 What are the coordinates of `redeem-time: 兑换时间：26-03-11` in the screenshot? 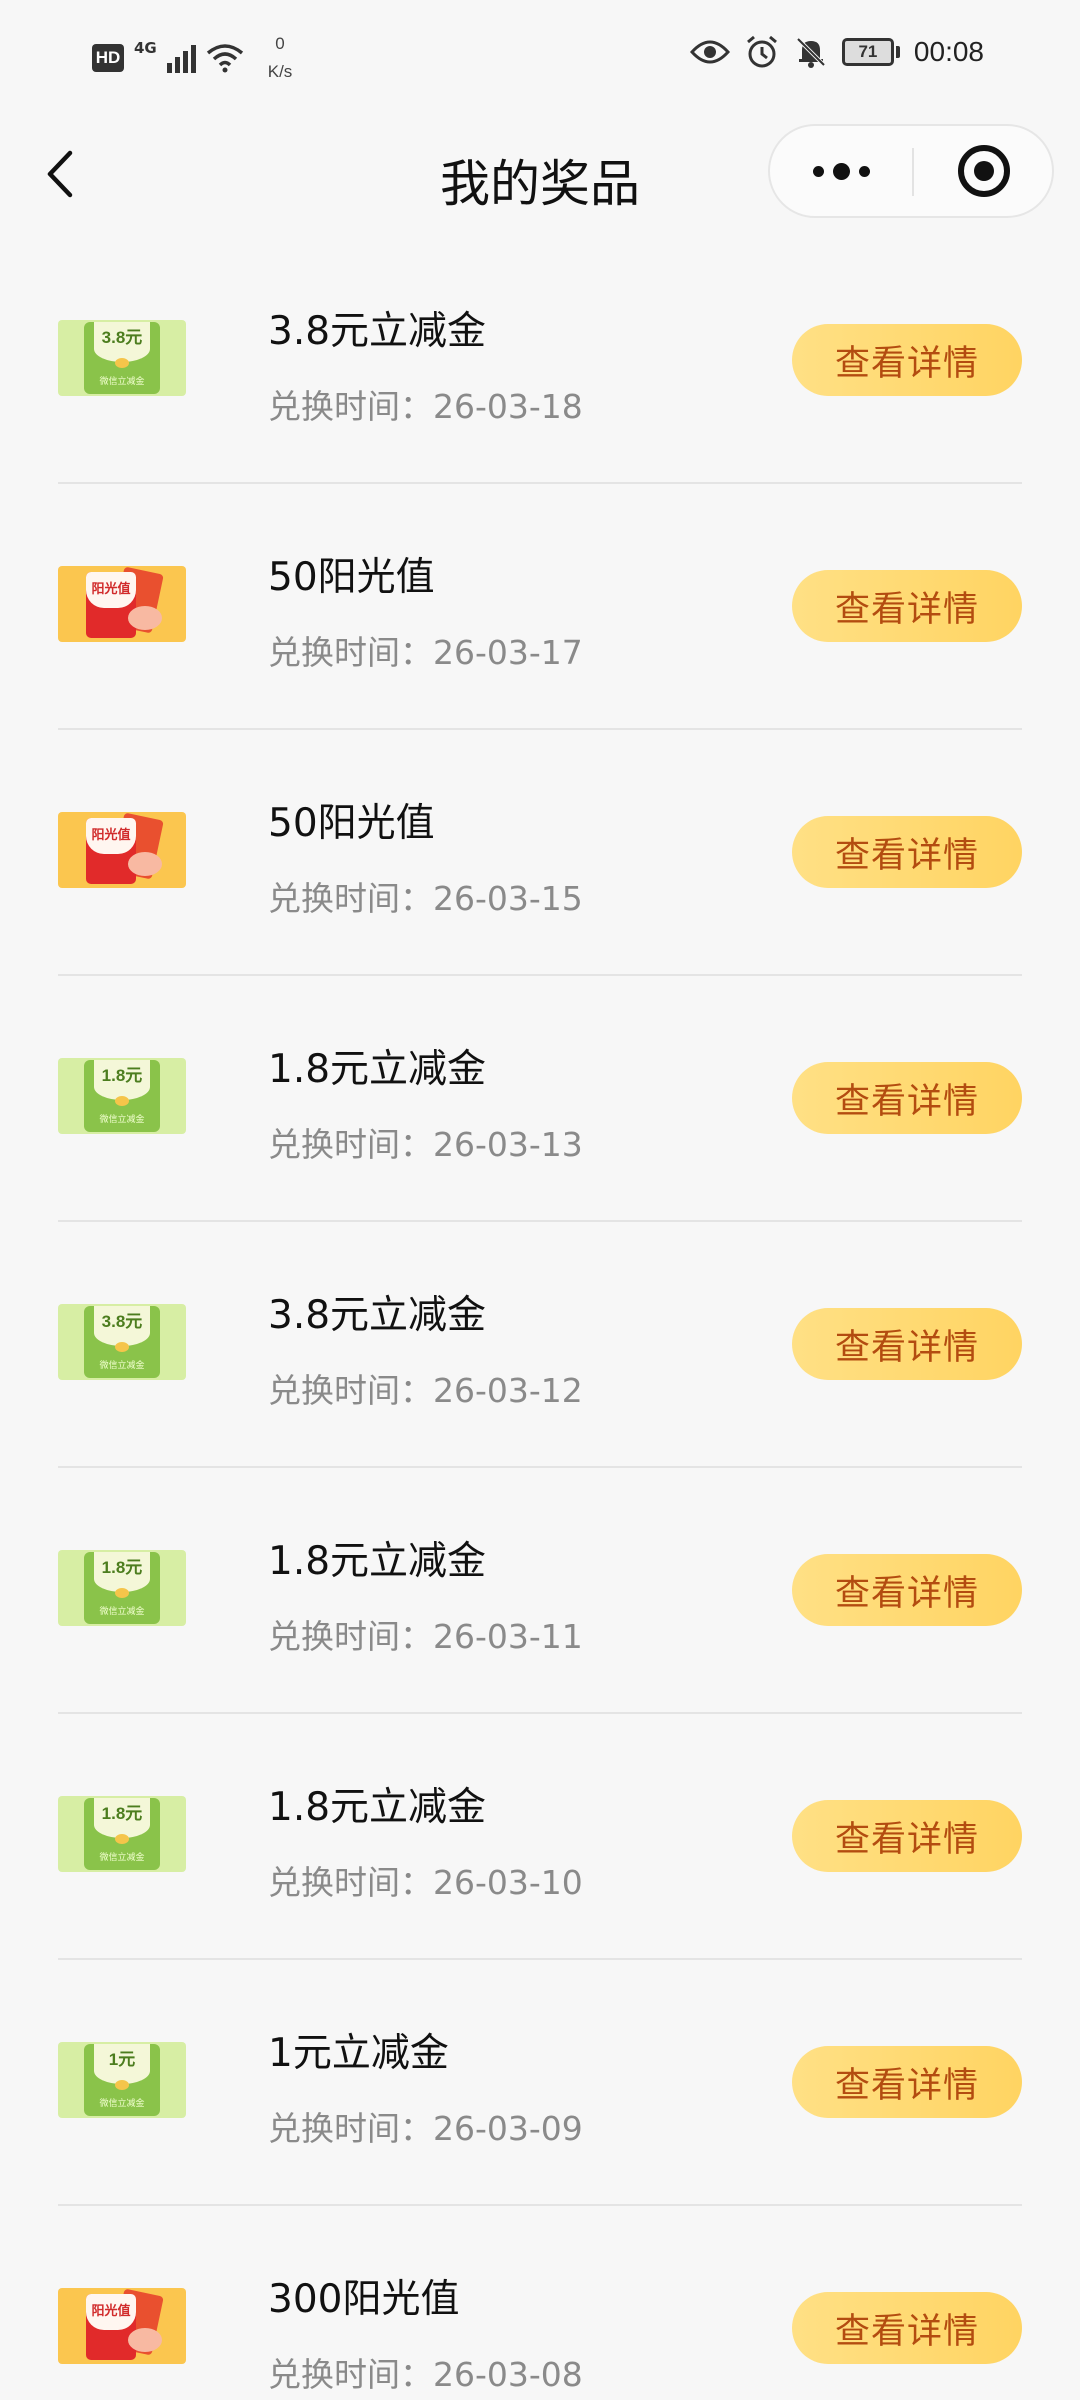 It's located at (425, 1636).